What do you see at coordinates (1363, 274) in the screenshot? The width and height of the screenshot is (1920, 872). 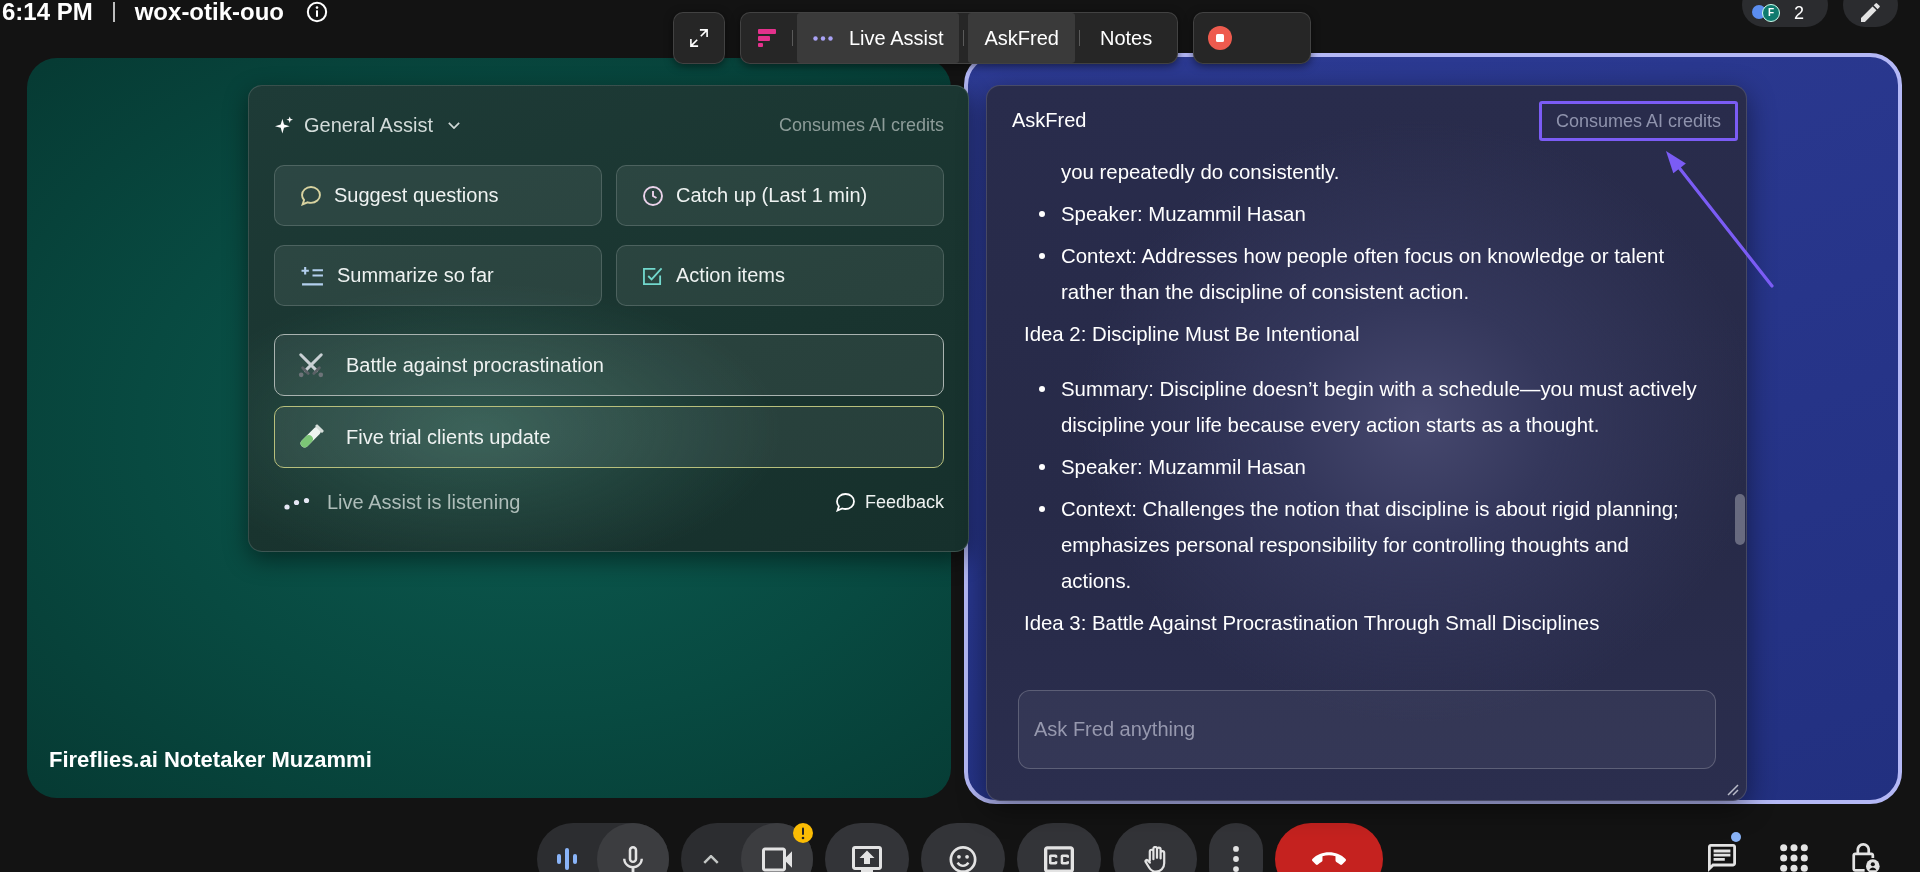 I see `bullet-text: Context: Addresses how people often focus on knowledge or talent rather than the discipline of consistent action.` at bounding box center [1363, 274].